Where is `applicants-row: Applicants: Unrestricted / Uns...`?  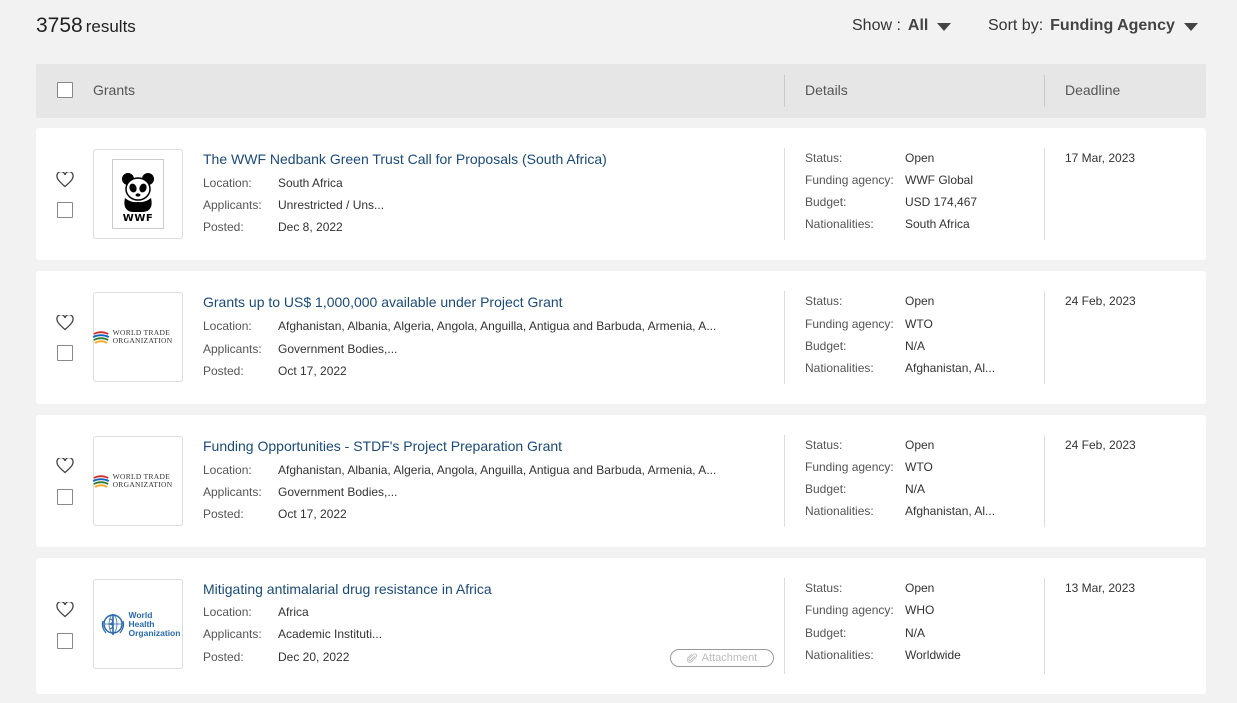 applicants-row: Applicants: Unrestricted / Uns... is located at coordinates (293, 205).